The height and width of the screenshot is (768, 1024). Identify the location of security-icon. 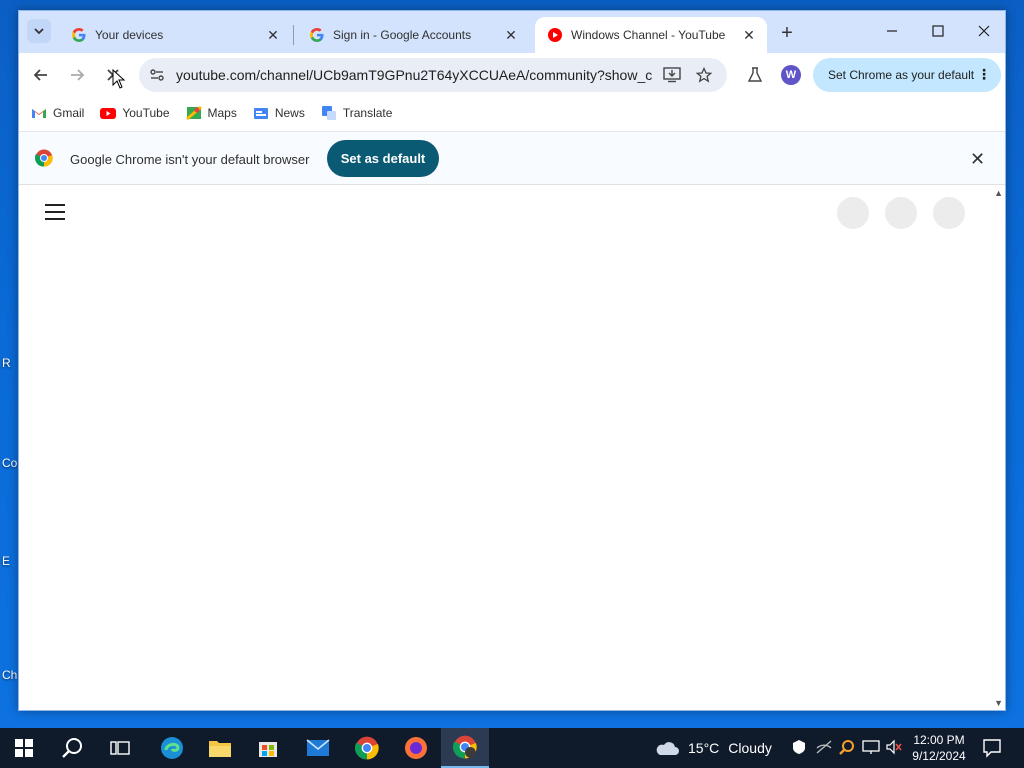
(799, 747).